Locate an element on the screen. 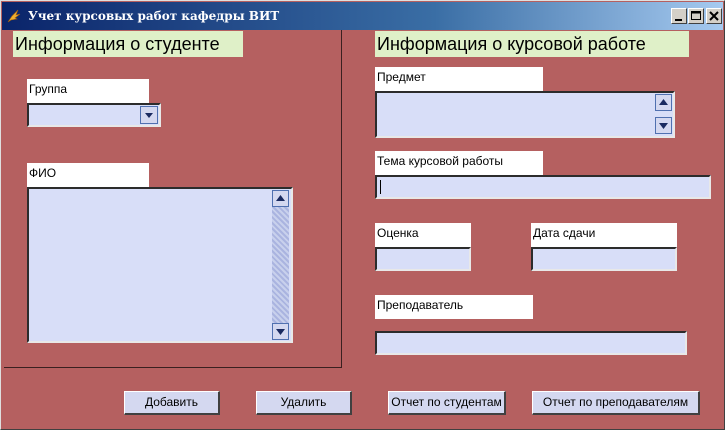 The image size is (725, 430). teacher-label: Преподаватель is located at coordinates (454, 307).